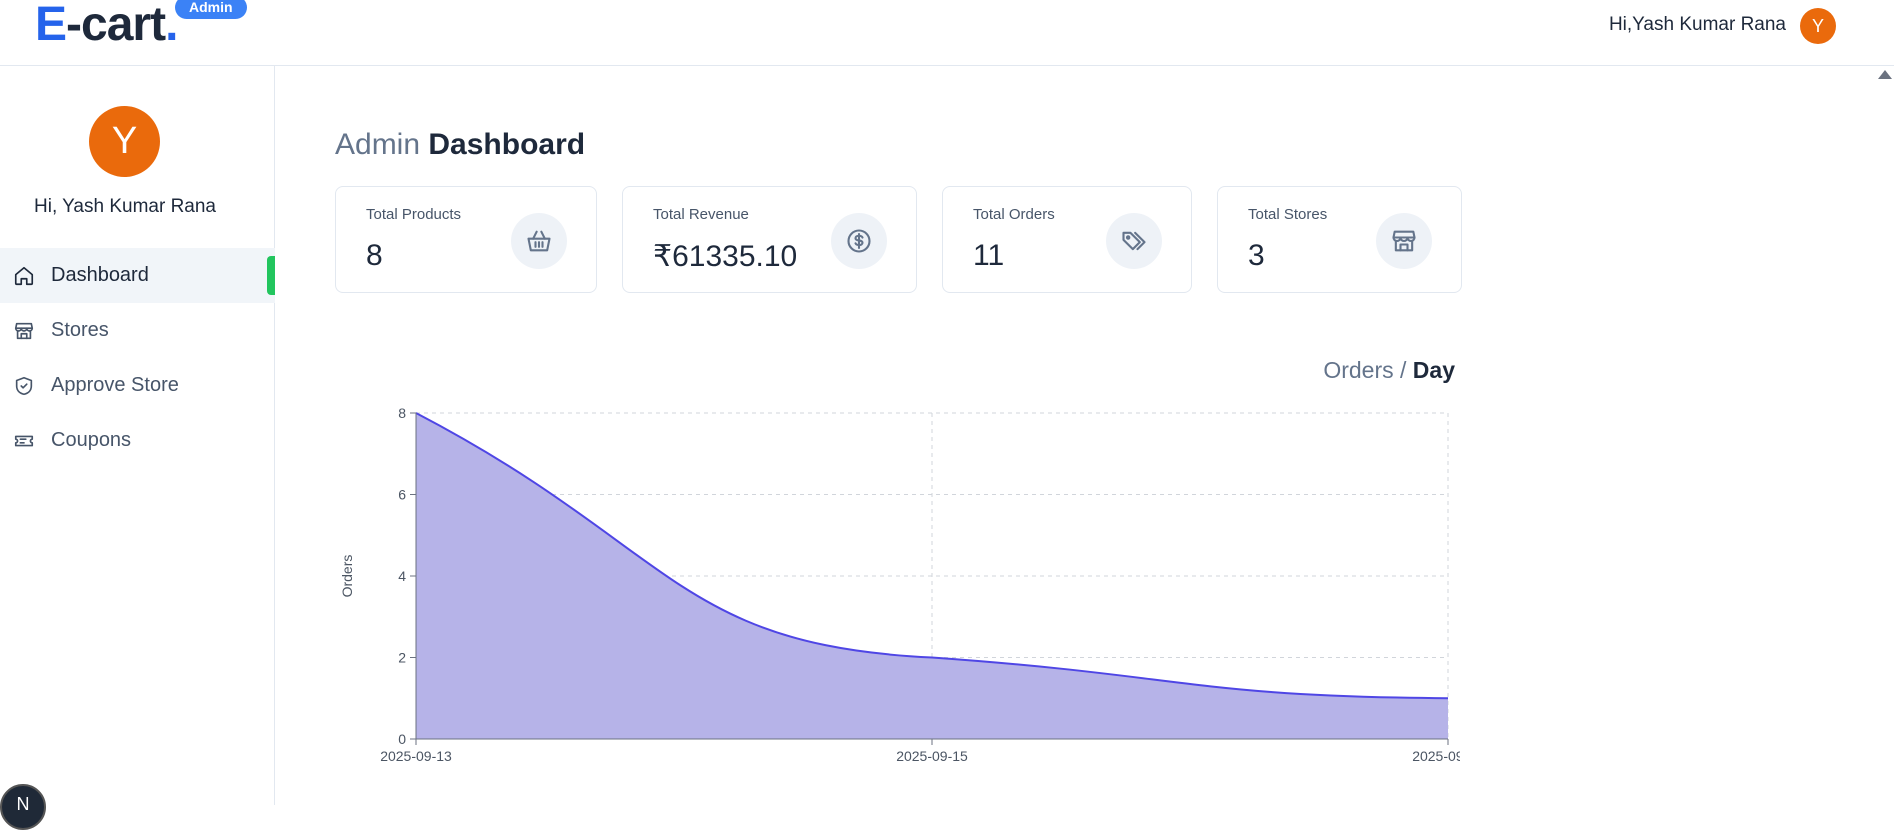  What do you see at coordinates (539, 241) in the screenshot?
I see `basket-icon` at bounding box center [539, 241].